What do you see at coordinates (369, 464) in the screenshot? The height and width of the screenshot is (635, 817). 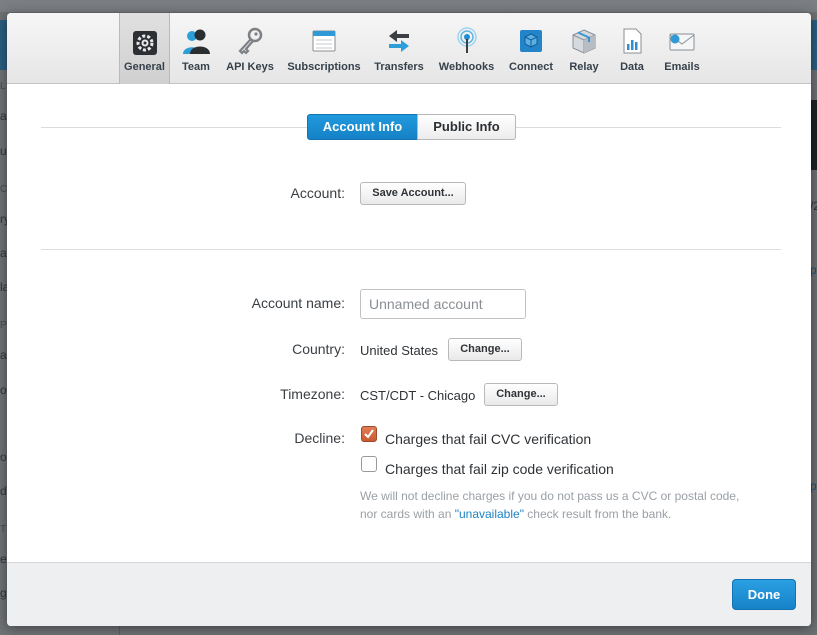 I see `zip-checkbox` at bounding box center [369, 464].